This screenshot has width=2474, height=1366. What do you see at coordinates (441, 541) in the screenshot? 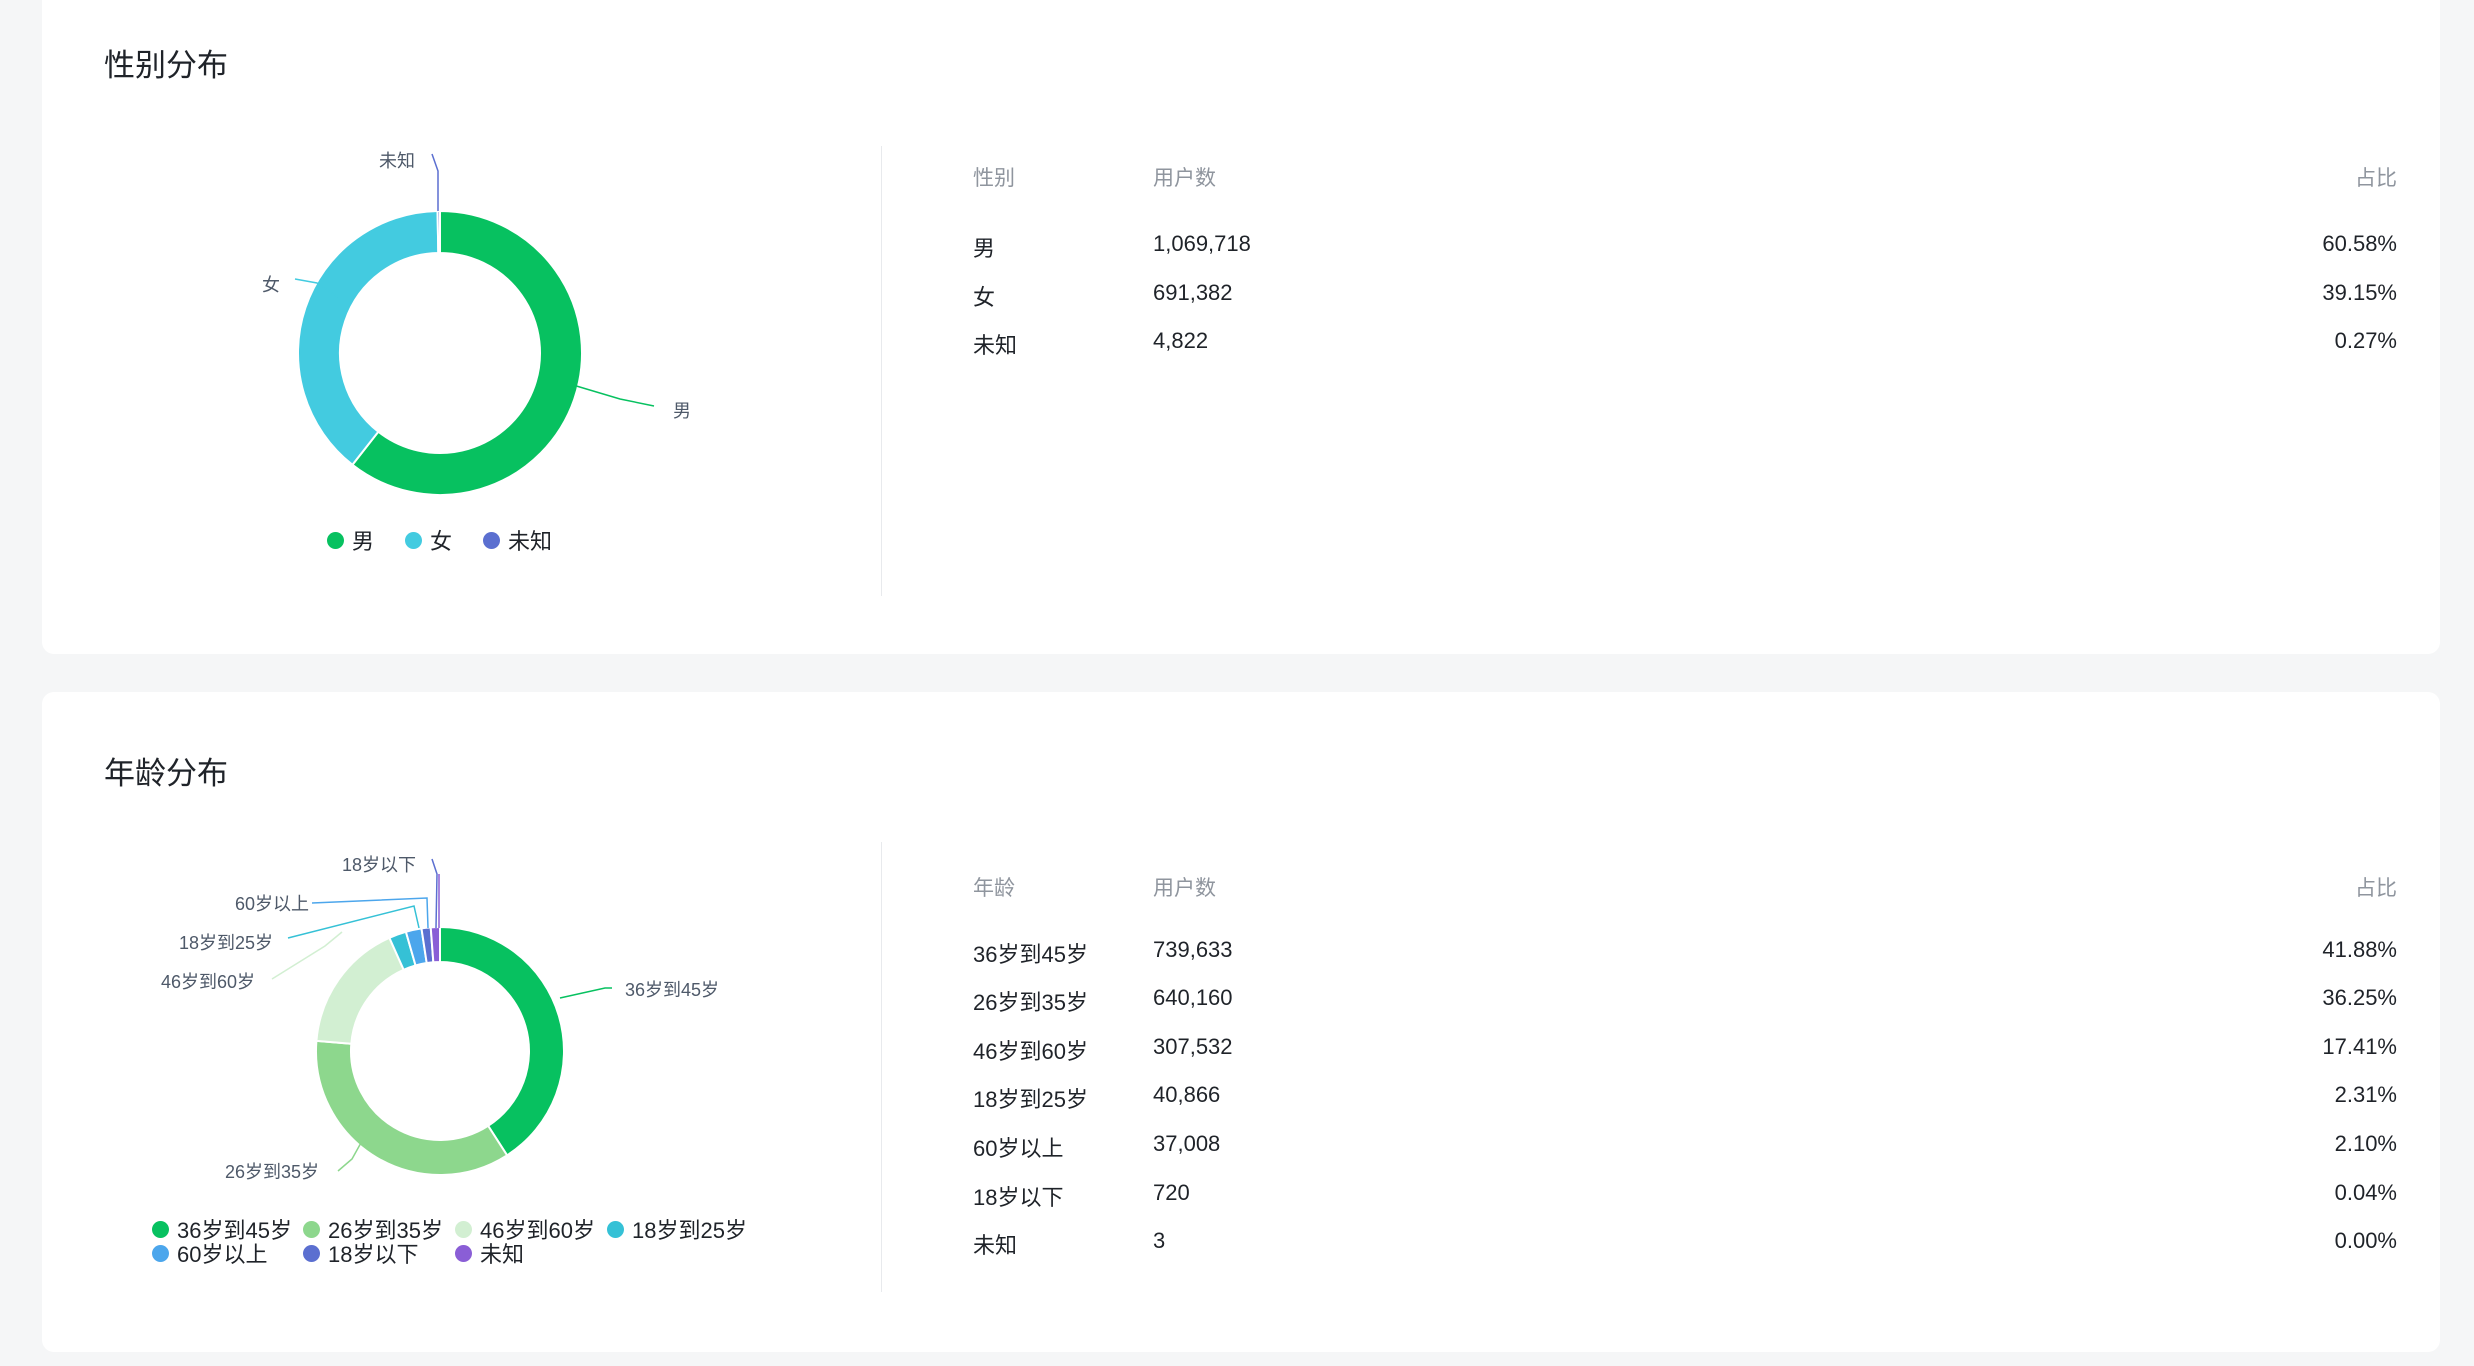
I see `legend-label: 女` at bounding box center [441, 541].